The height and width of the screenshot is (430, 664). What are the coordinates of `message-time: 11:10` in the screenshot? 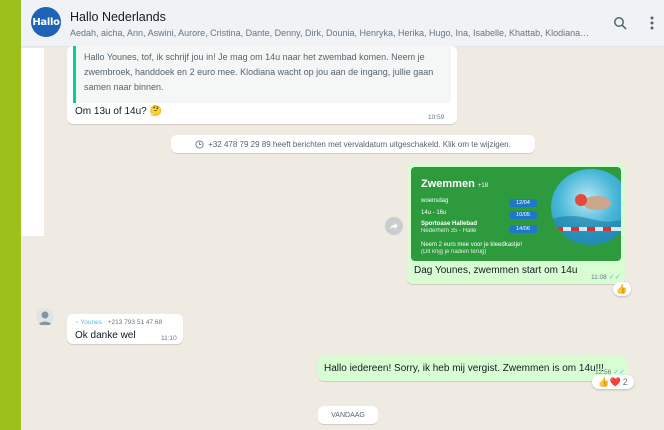 It's located at (169, 338).